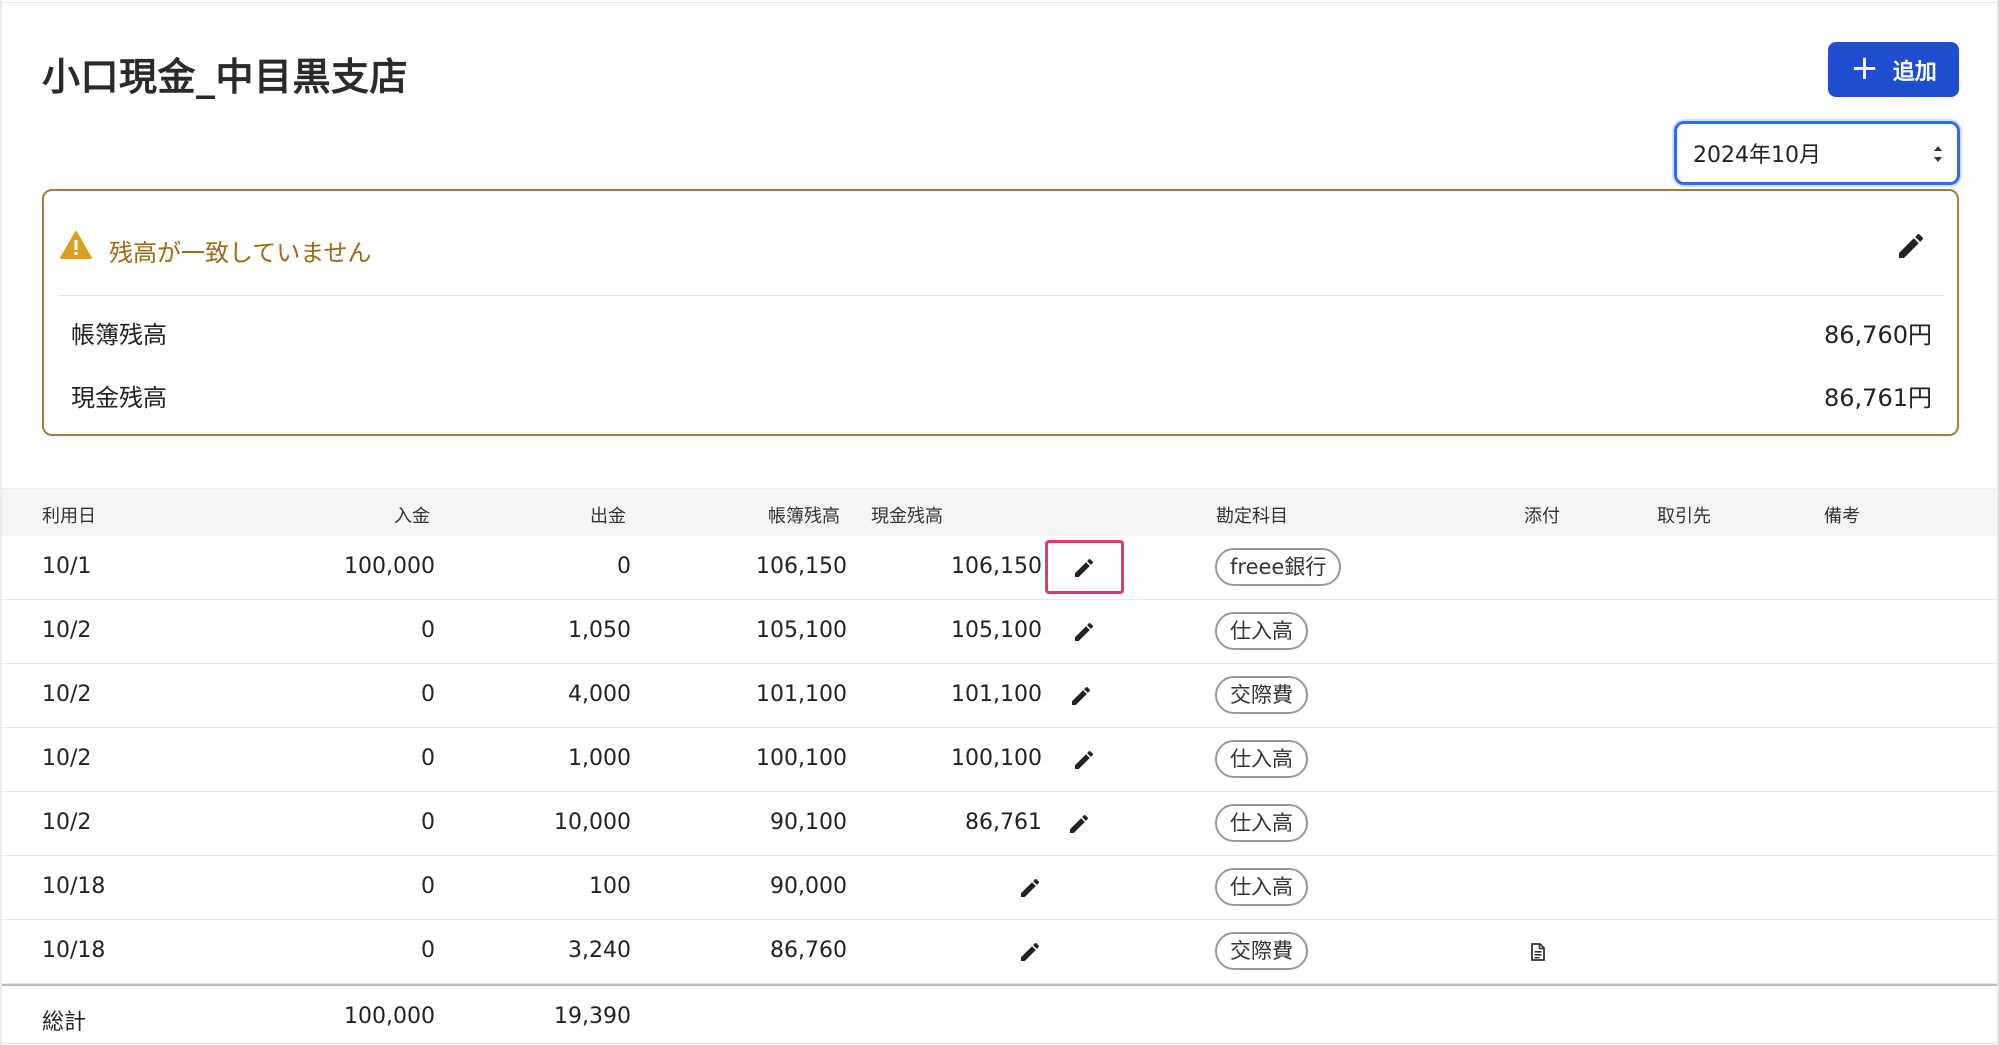 Image resolution: width=1999 pixels, height=1045 pixels. I want to click on cell-withdrawal: 10,000, so click(592, 822).